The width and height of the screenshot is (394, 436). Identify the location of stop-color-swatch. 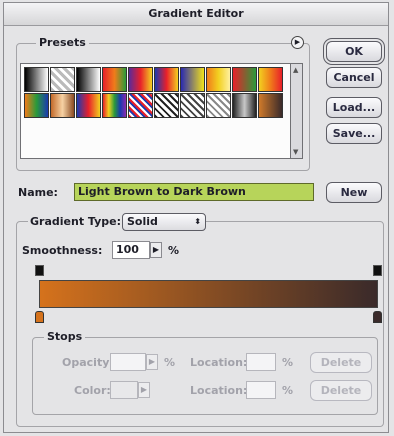
(124, 390).